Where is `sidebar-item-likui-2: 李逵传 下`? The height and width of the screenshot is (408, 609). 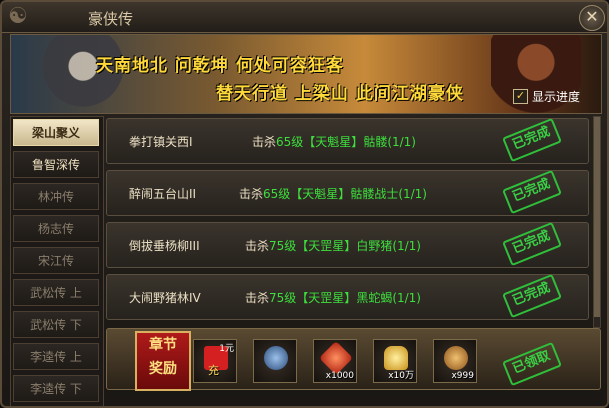
sidebar-item-likui-2: 李逵传 下 is located at coordinates (56, 388).